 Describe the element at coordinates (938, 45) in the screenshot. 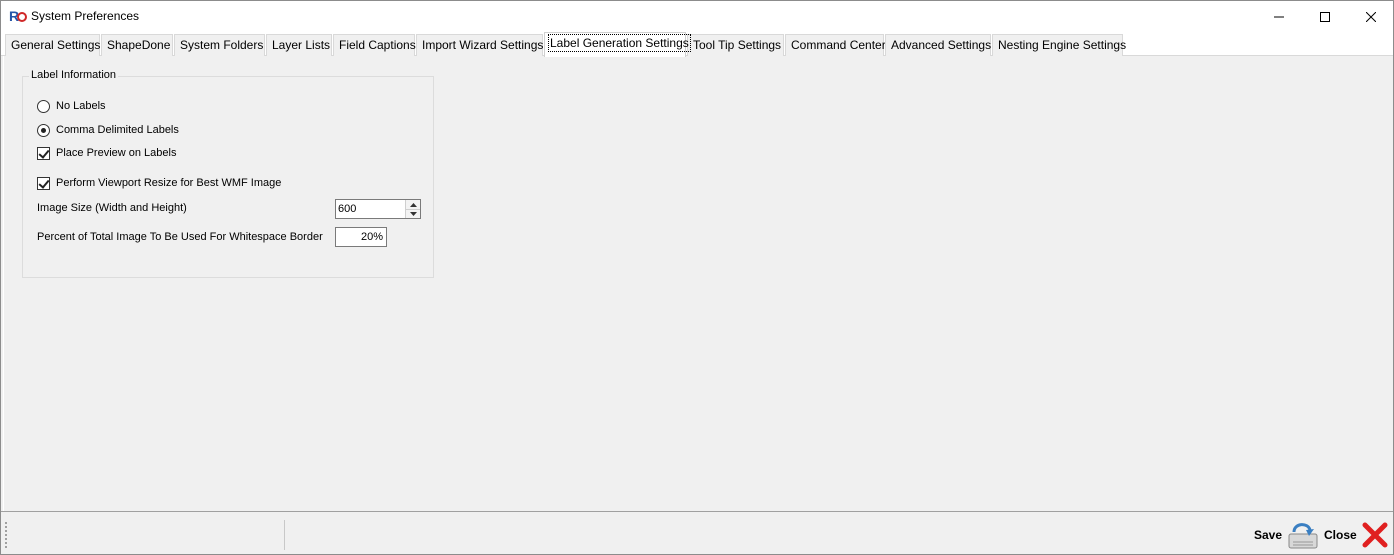

I see `tab-advanced-settings: Advanced Settings` at that location.